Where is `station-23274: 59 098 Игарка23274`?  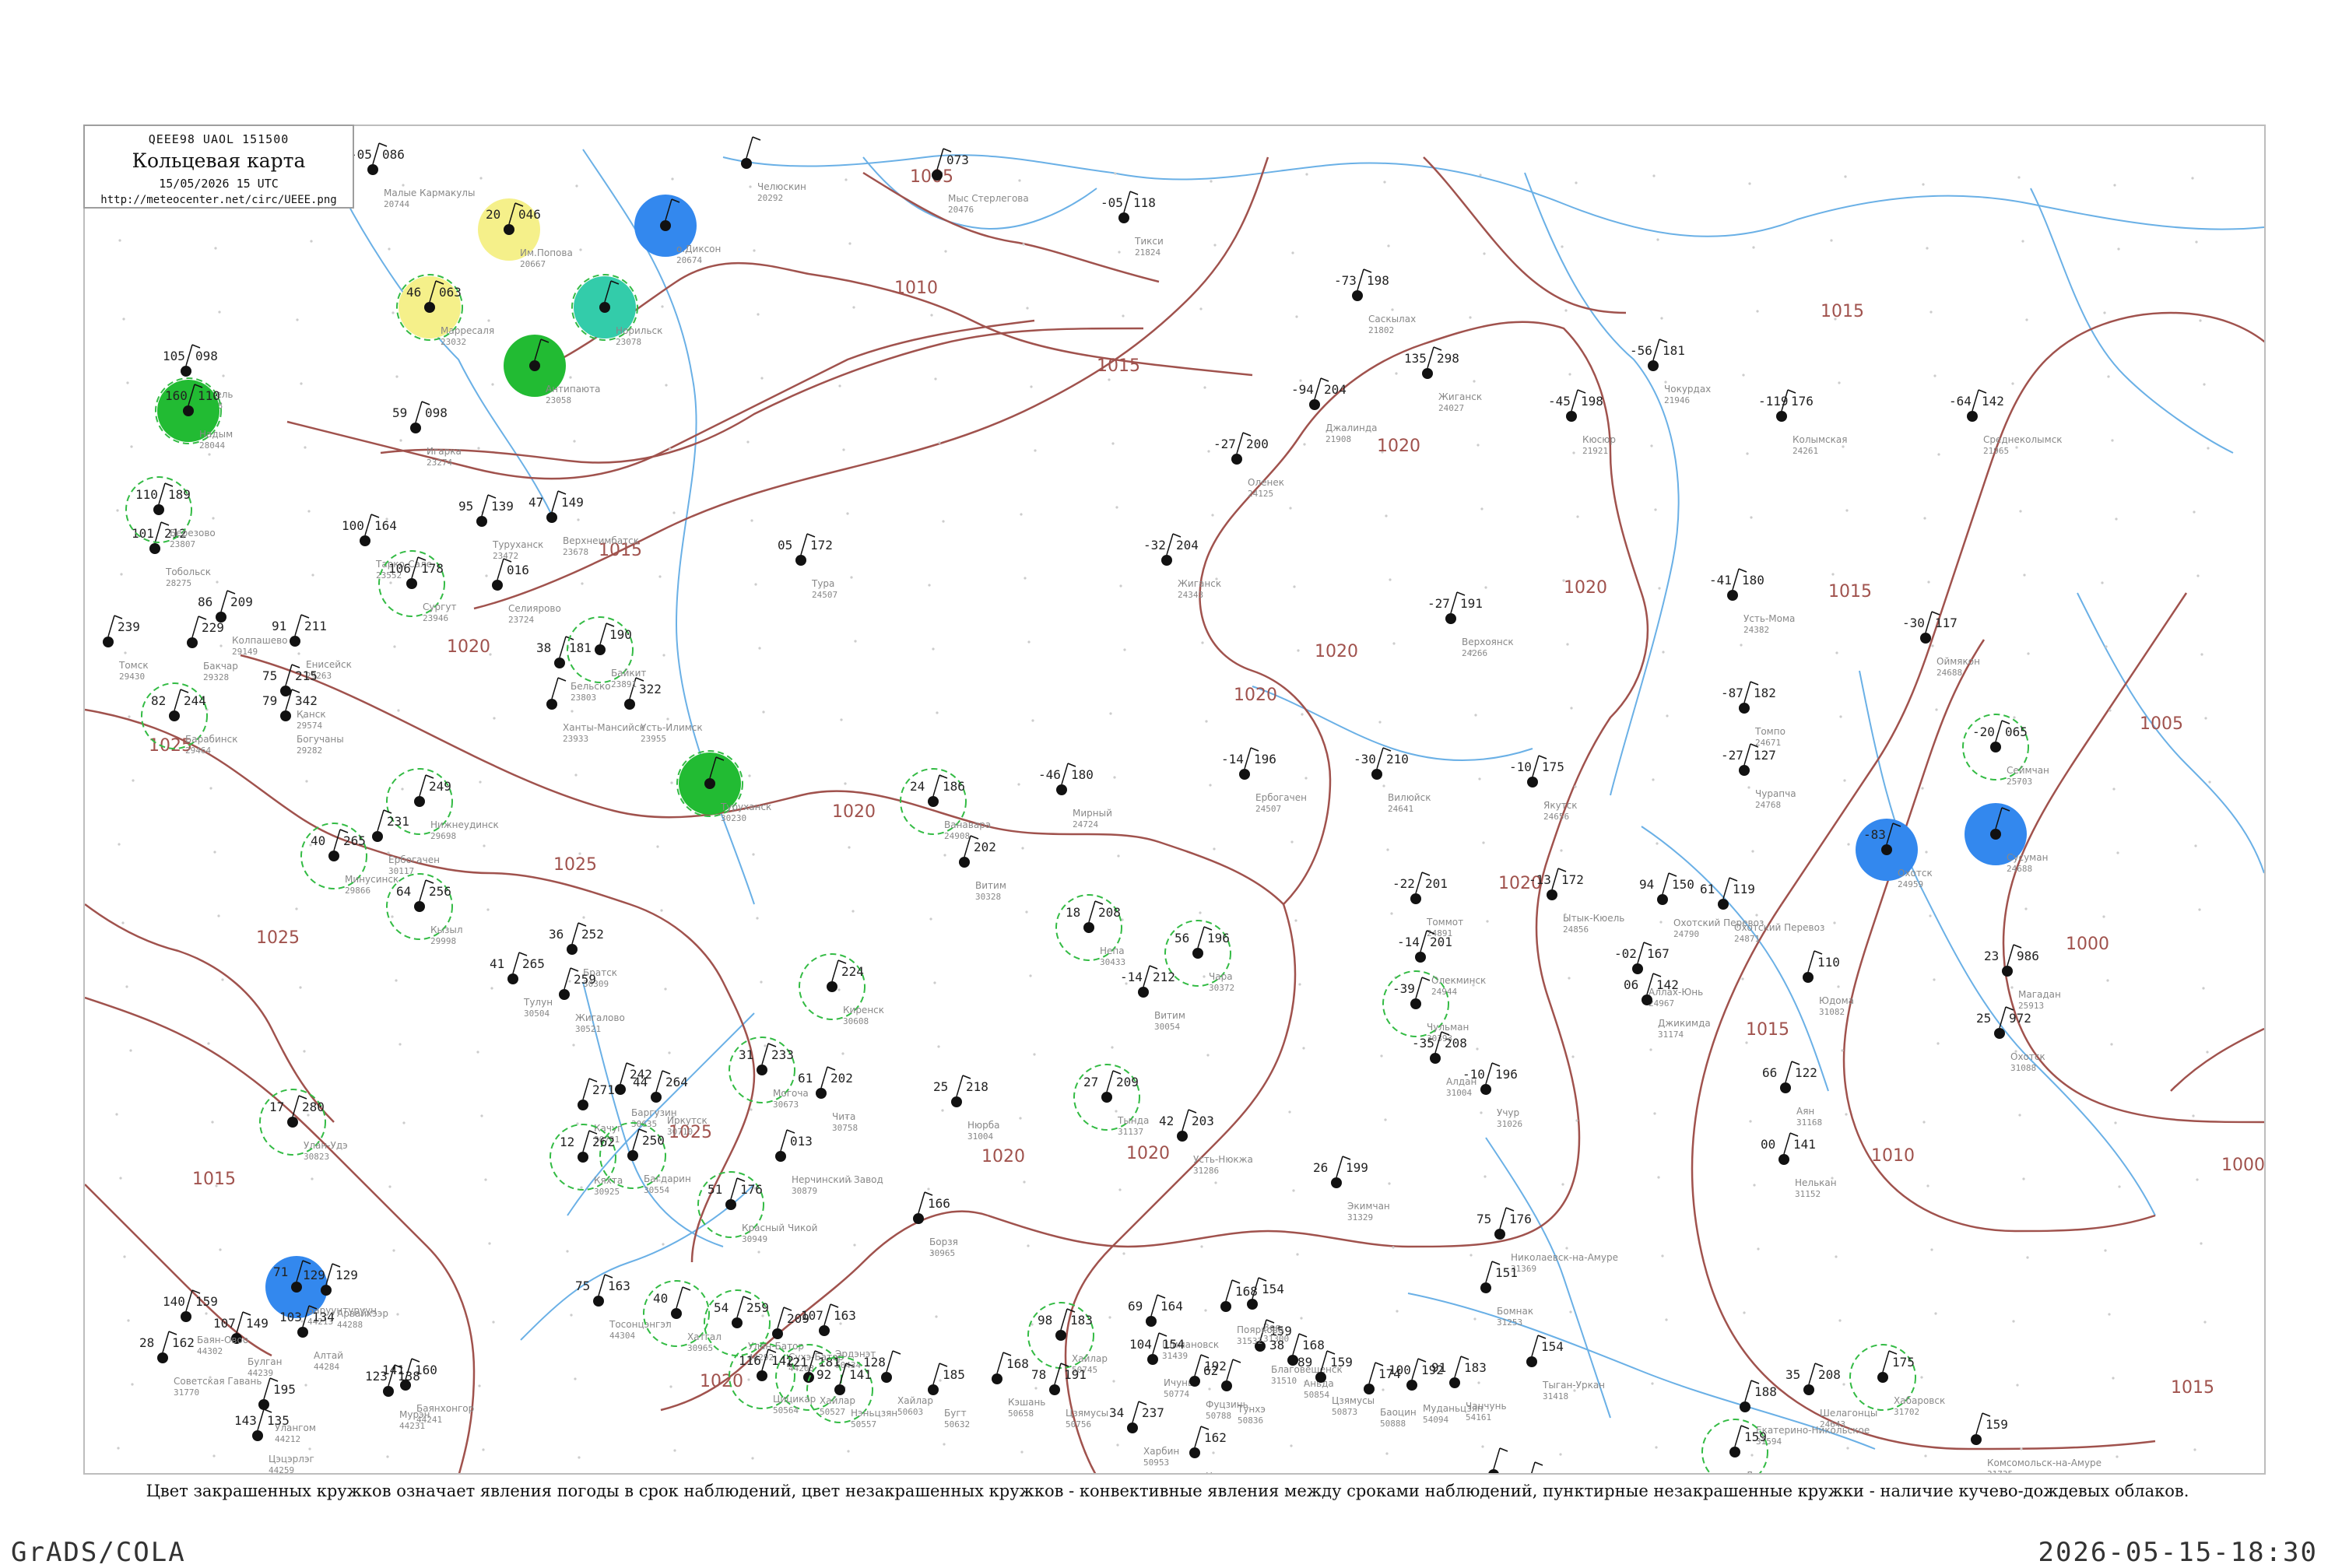 station-23274: 59 098 Игарка23274 is located at coordinates (427, 434).